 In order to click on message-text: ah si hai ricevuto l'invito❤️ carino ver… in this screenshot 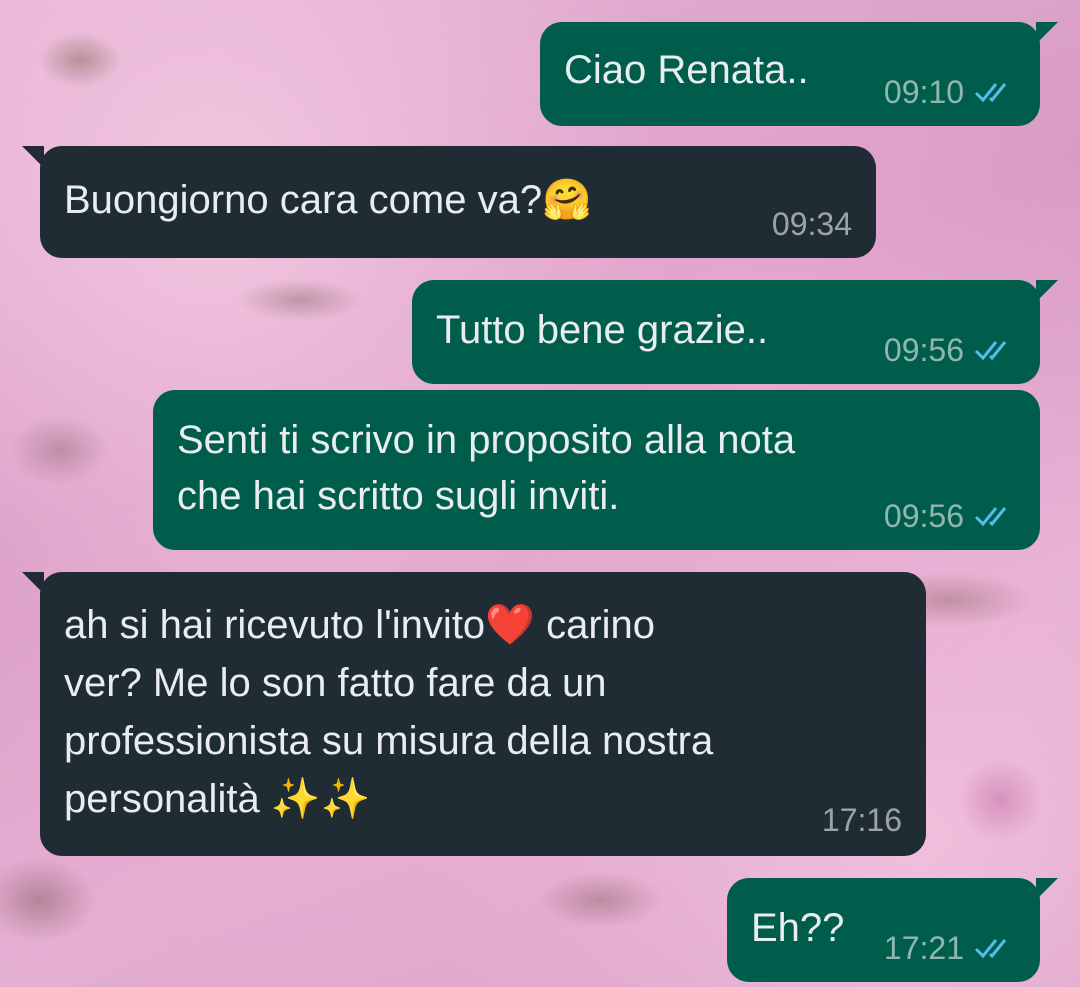, I will do `click(389, 712)`.